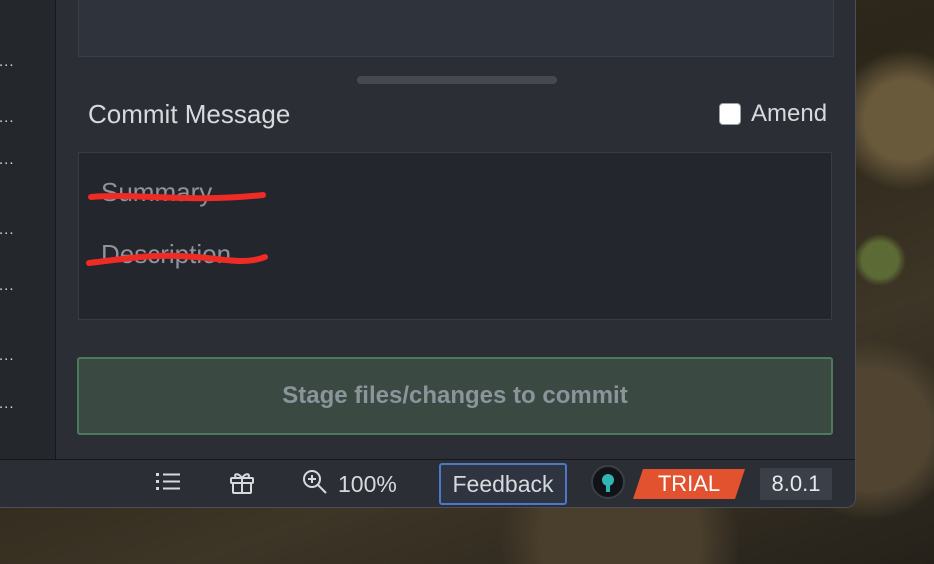  Describe the element at coordinates (503, 484) in the screenshot. I see `feedback-button: Feedback` at that location.